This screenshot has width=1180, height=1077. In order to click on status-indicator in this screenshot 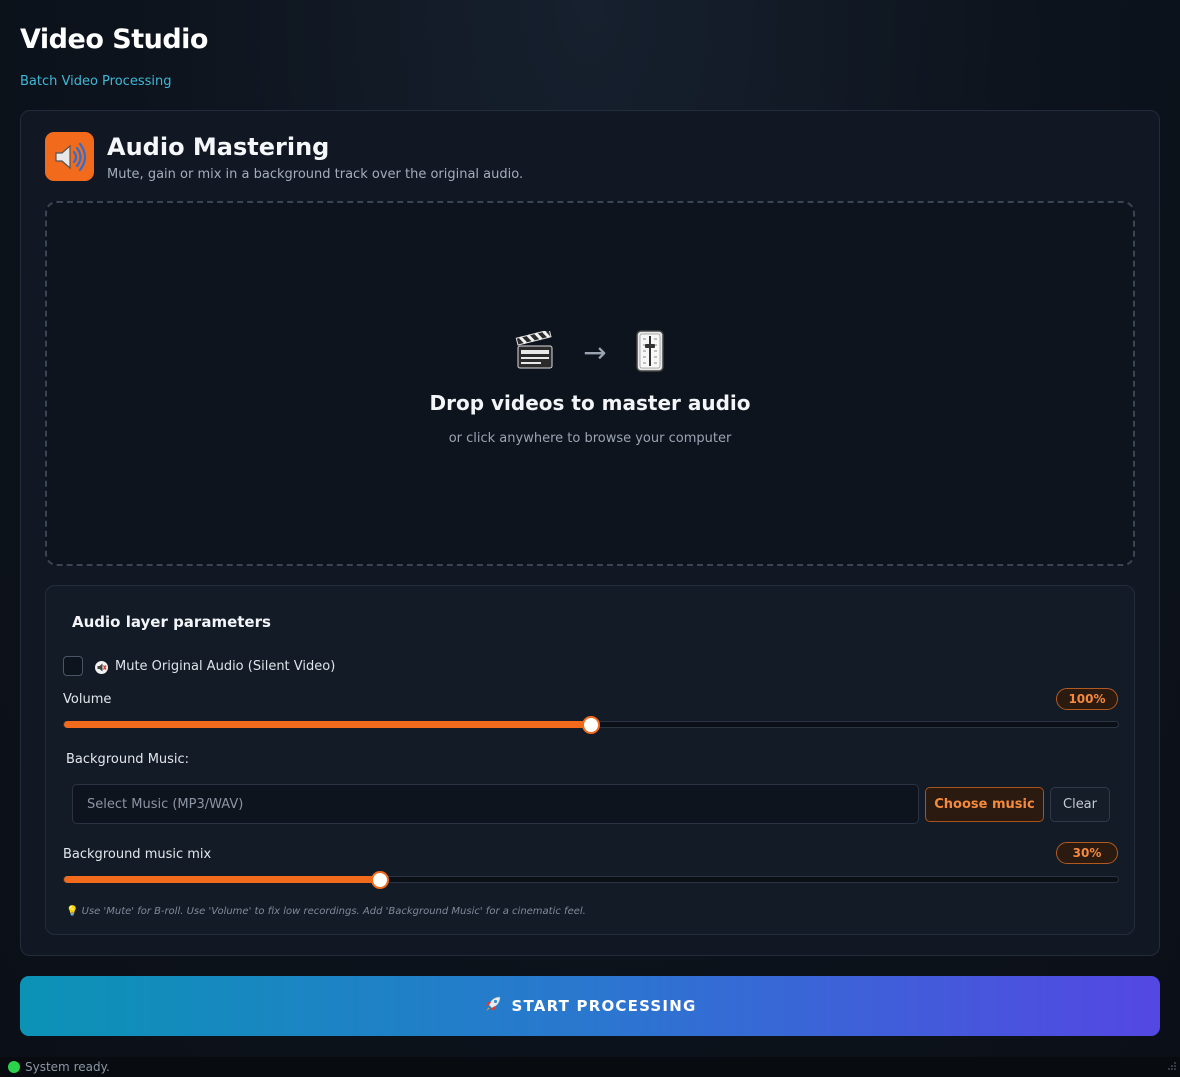, I will do `click(14, 1067)`.